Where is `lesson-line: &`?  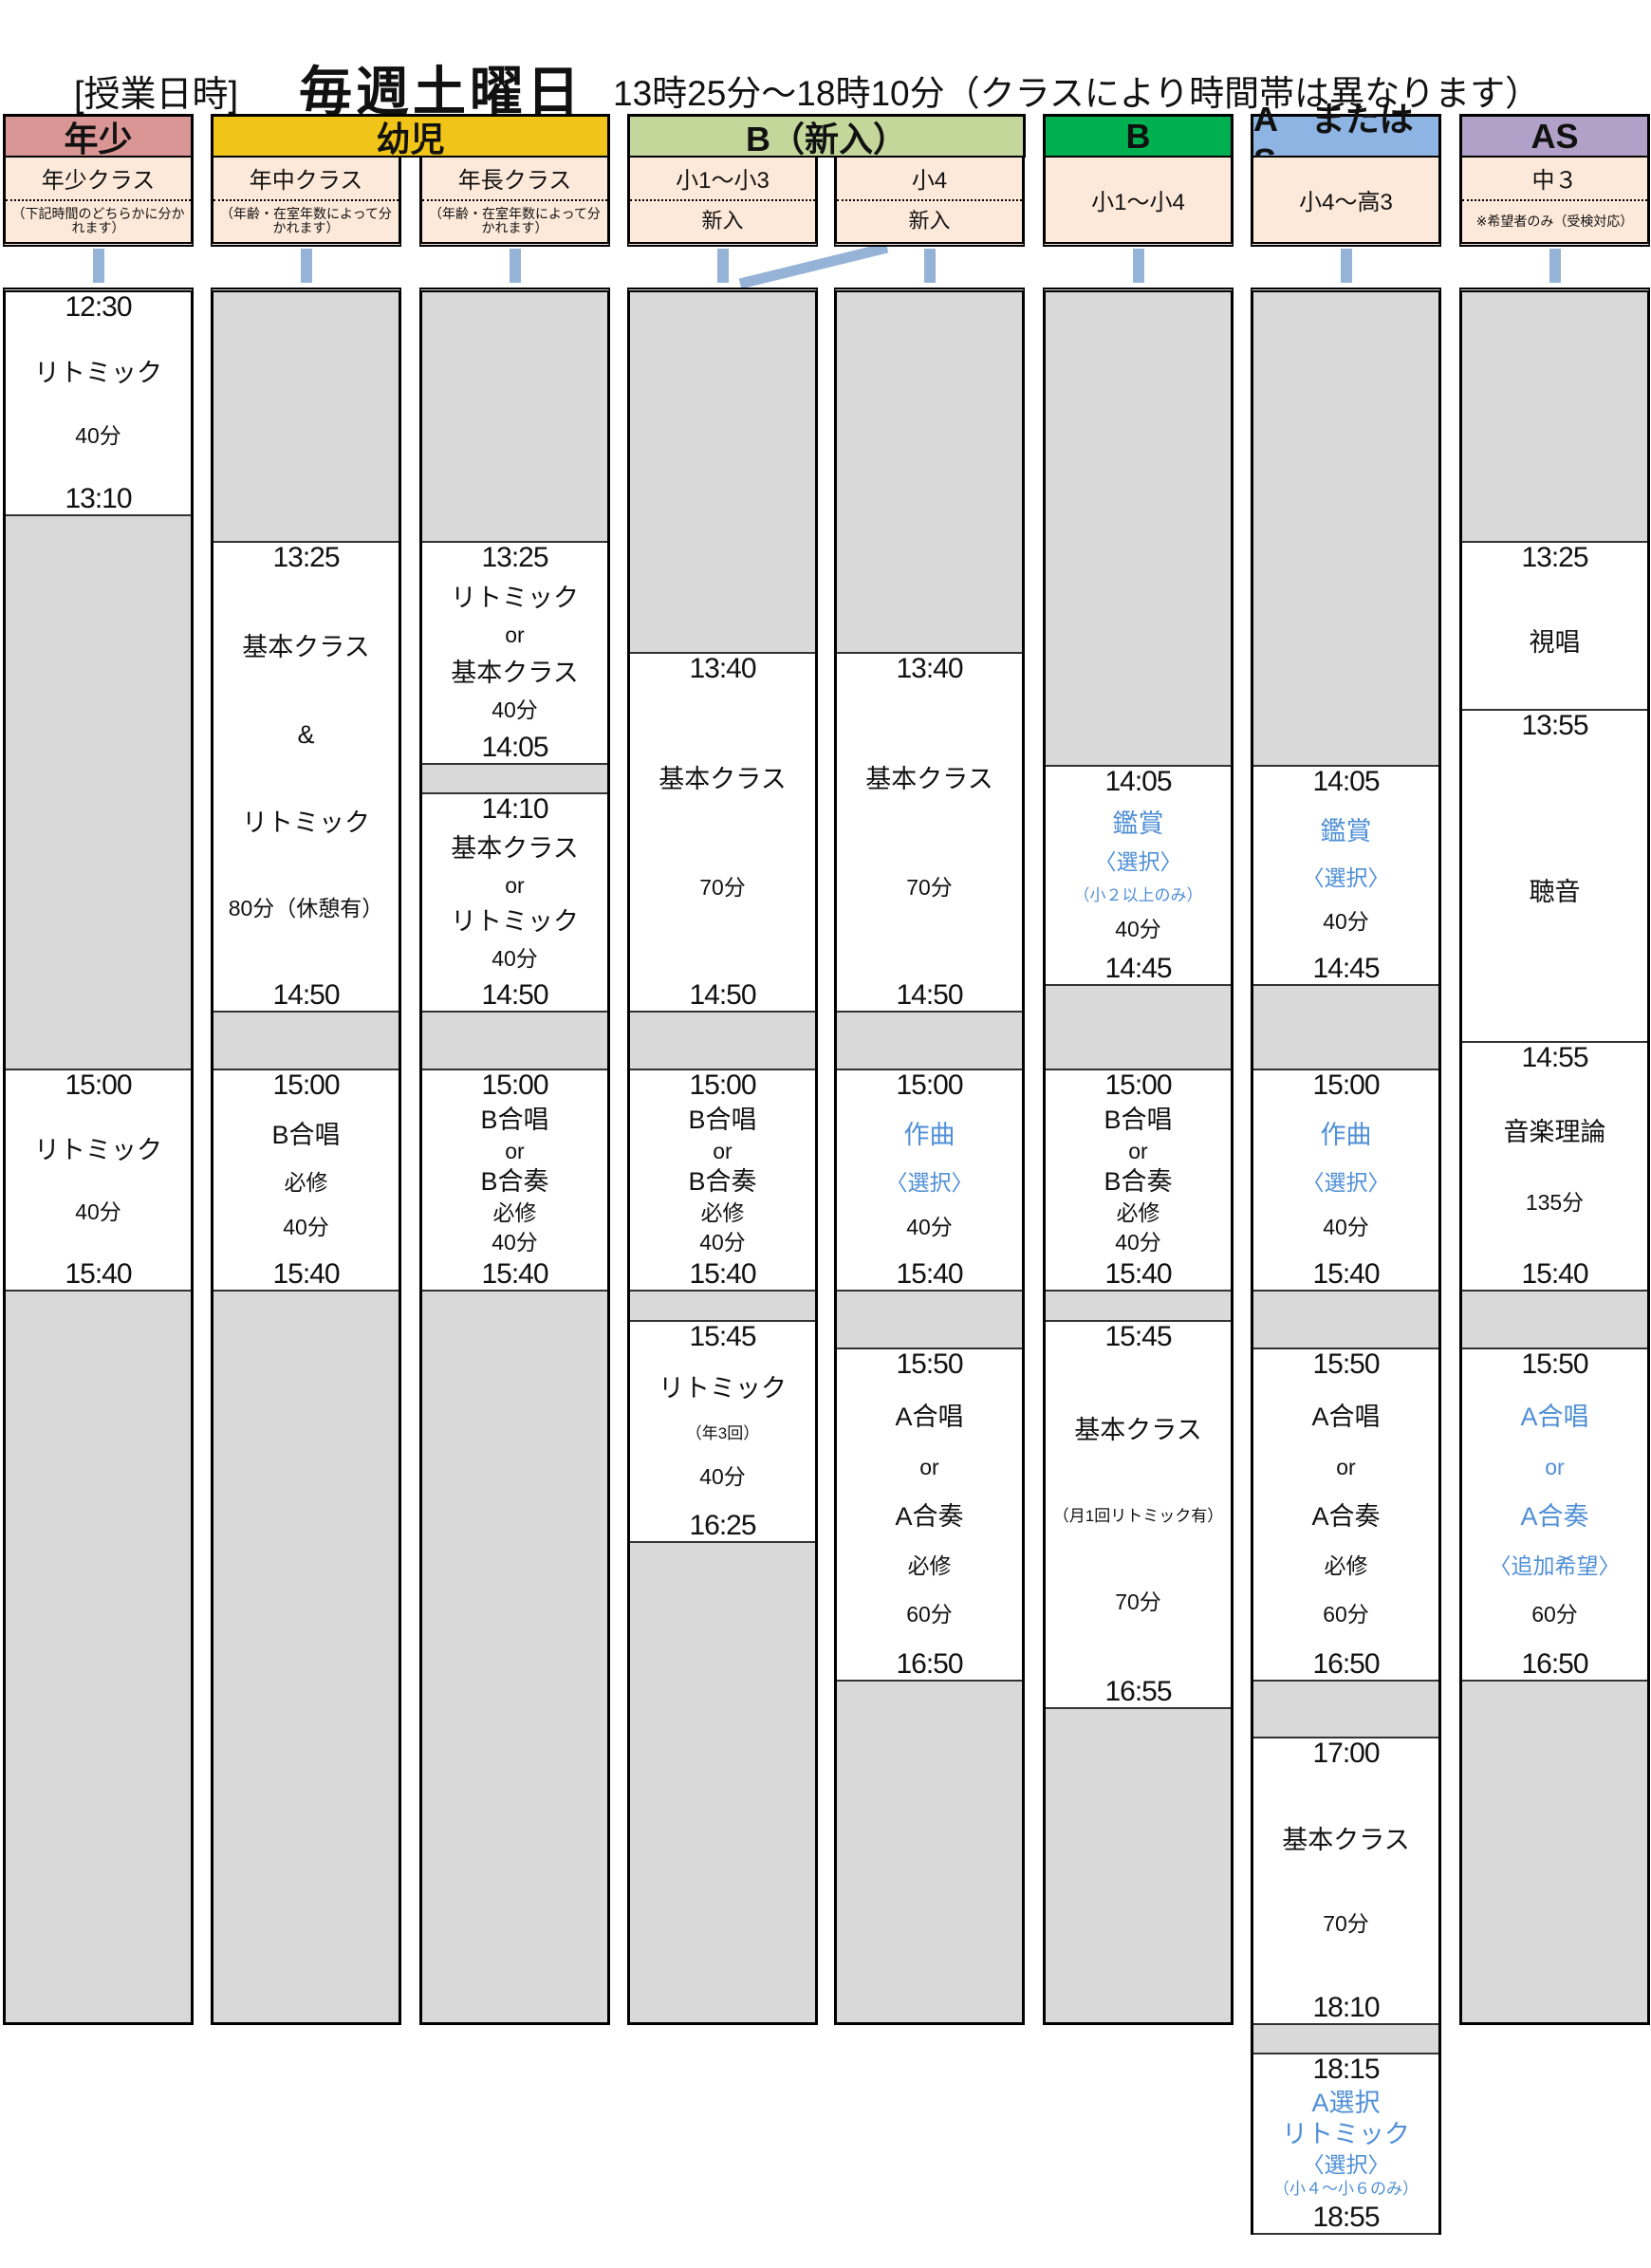 lesson-line: & is located at coordinates (306, 735).